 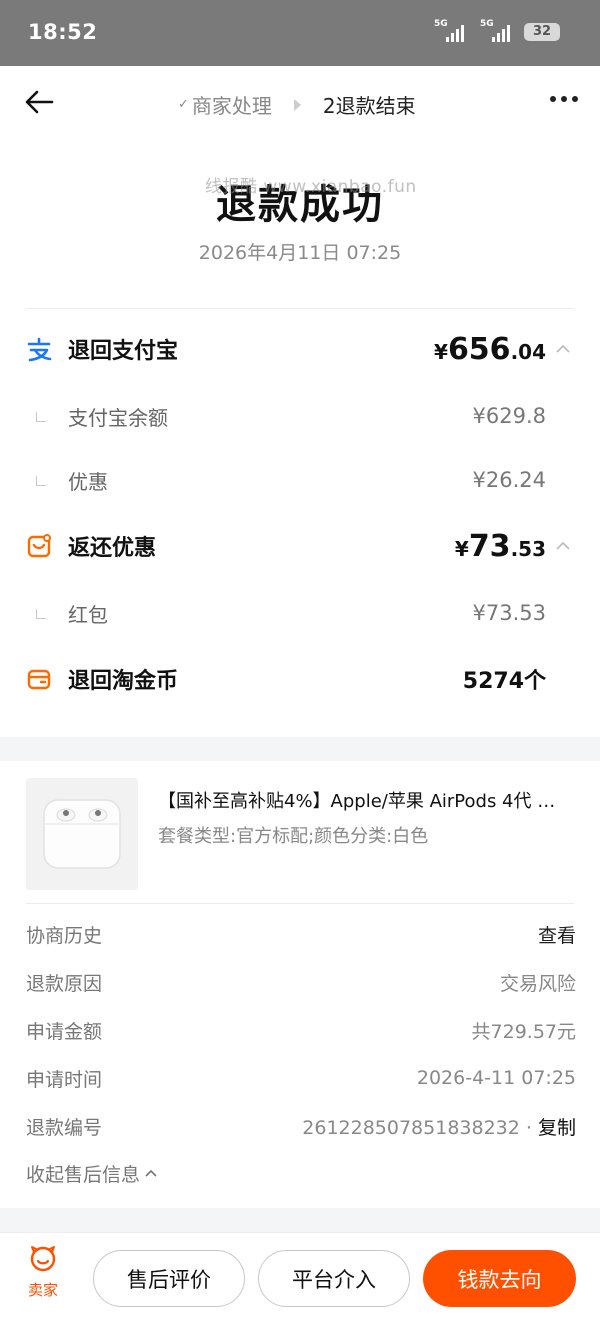 I want to click on red-packet-row: 红包 ¥73.53, so click(x=300, y=613).